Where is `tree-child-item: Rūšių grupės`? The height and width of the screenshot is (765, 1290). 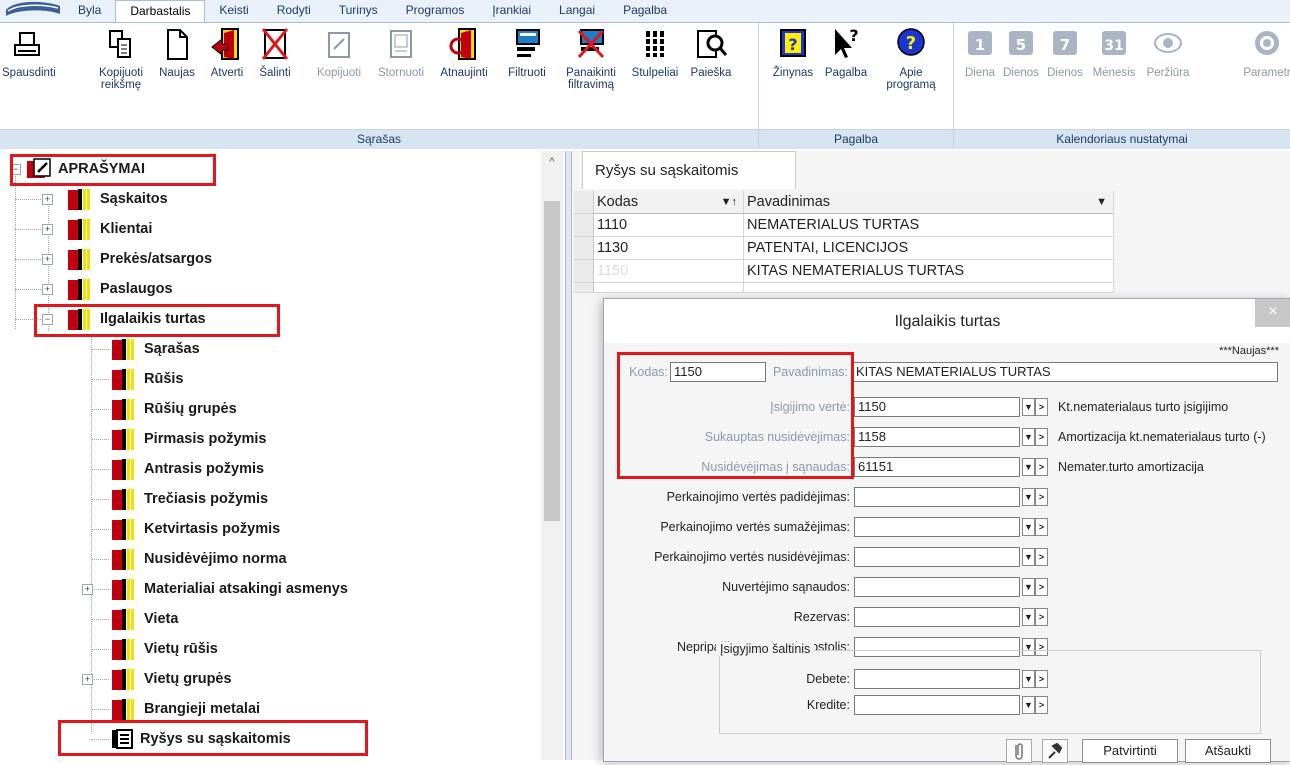
tree-child-item: Rūšių grupės is located at coordinates (173, 409).